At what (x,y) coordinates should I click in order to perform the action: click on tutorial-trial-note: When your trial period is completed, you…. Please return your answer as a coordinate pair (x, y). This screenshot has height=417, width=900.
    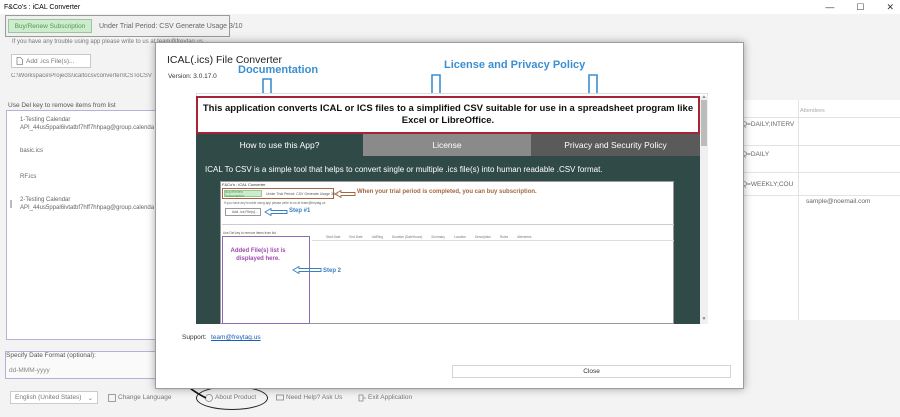
    Looking at the image, I should click on (447, 192).